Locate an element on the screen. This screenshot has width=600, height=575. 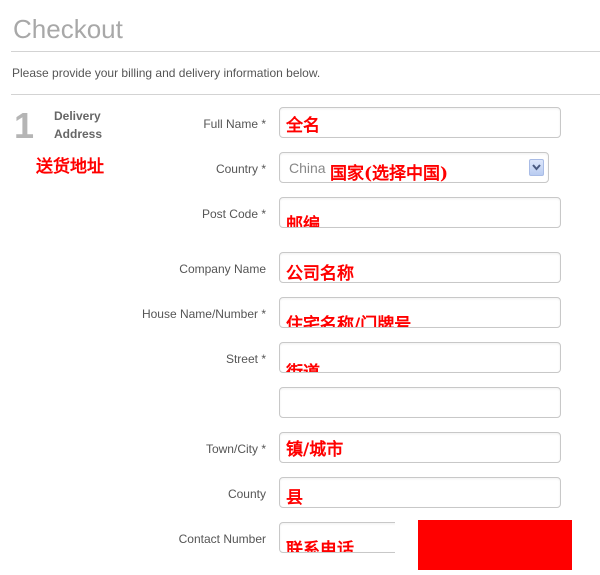
company-name-label: Company Name is located at coordinates (222, 269).